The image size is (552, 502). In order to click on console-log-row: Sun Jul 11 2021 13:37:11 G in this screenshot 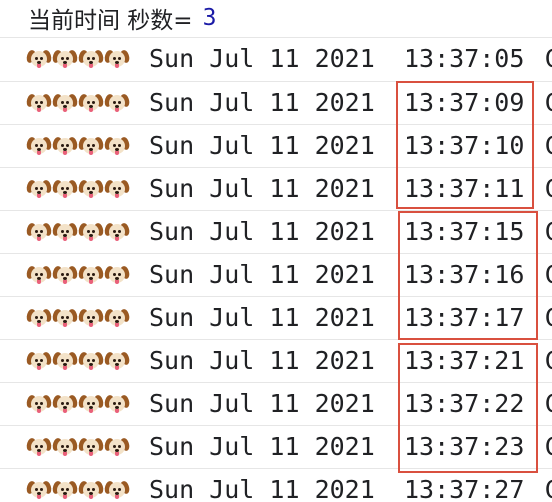, I will do `click(276, 188)`.